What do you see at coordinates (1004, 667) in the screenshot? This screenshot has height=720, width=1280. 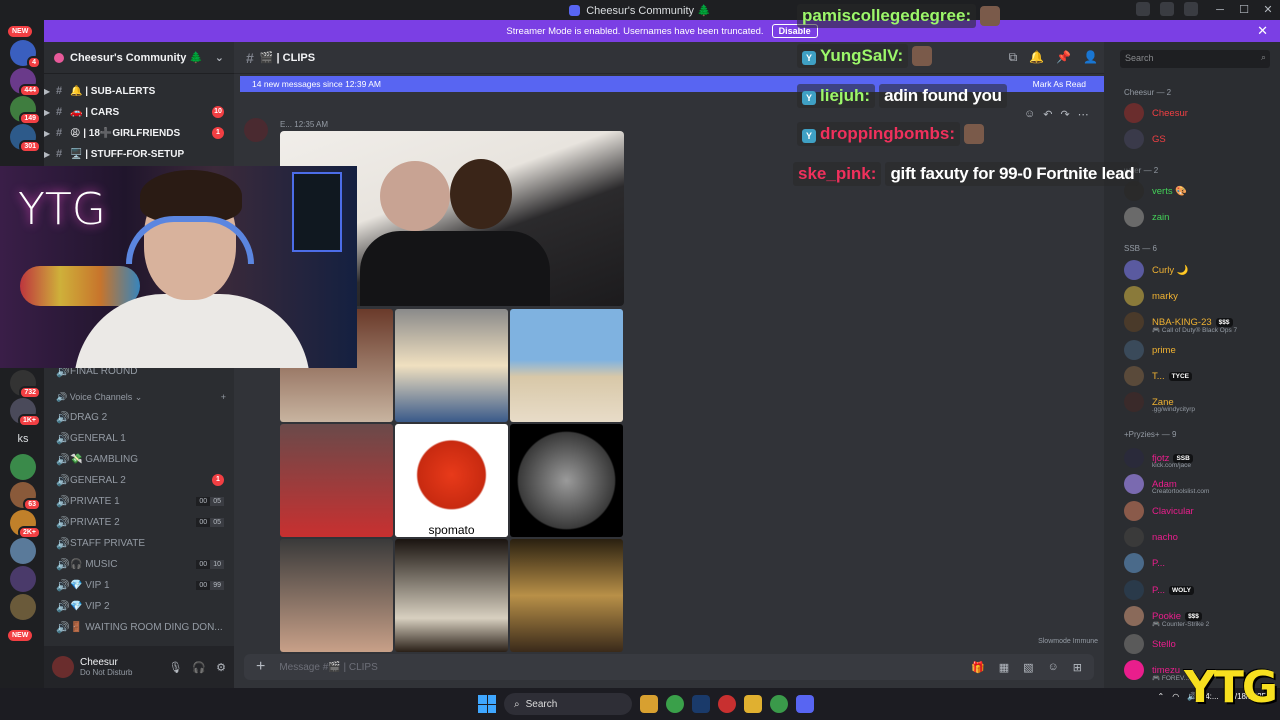 I see `gif-icon: ▦` at bounding box center [1004, 667].